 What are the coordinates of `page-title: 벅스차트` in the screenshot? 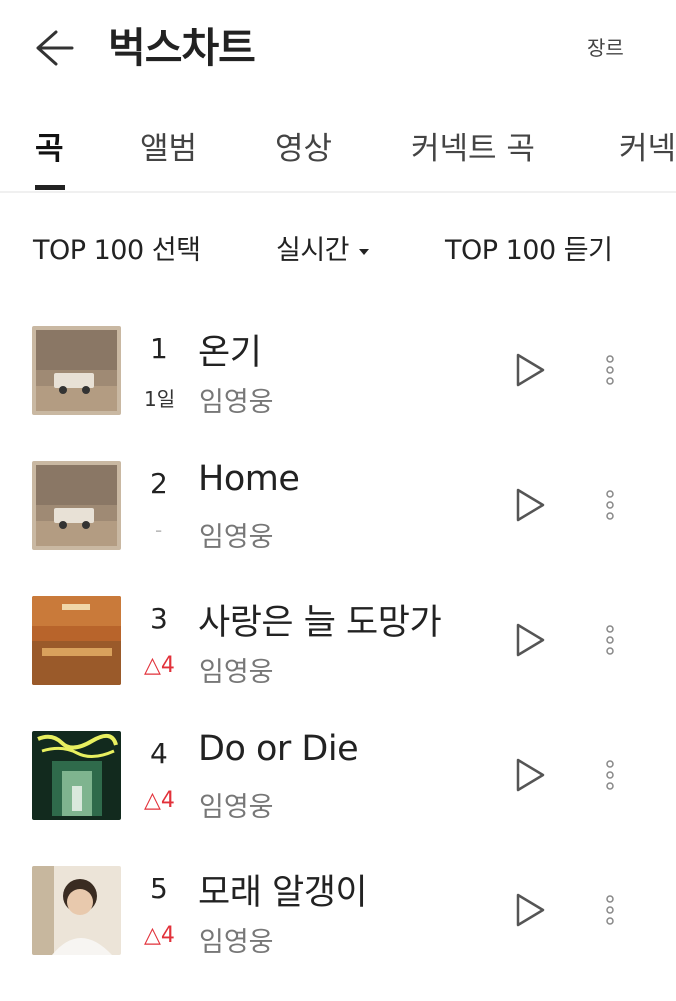 It's located at (182, 48).